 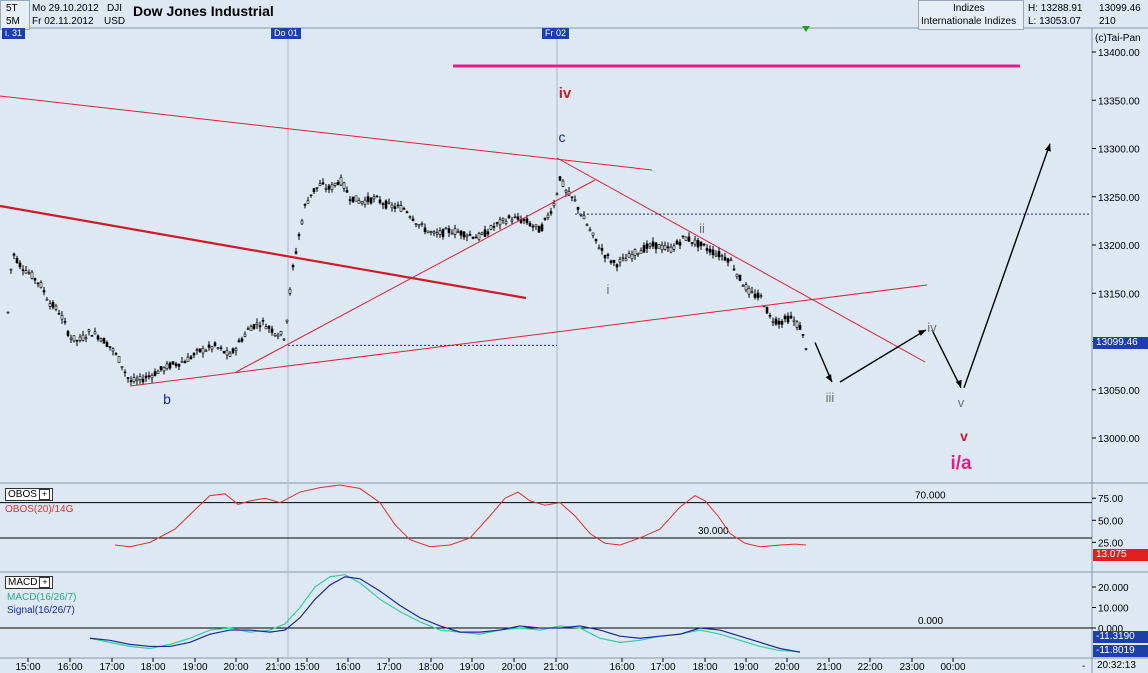 What do you see at coordinates (513, 667) in the screenshot?
I see `x-tick-label: 20:00` at bounding box center [513, 667].